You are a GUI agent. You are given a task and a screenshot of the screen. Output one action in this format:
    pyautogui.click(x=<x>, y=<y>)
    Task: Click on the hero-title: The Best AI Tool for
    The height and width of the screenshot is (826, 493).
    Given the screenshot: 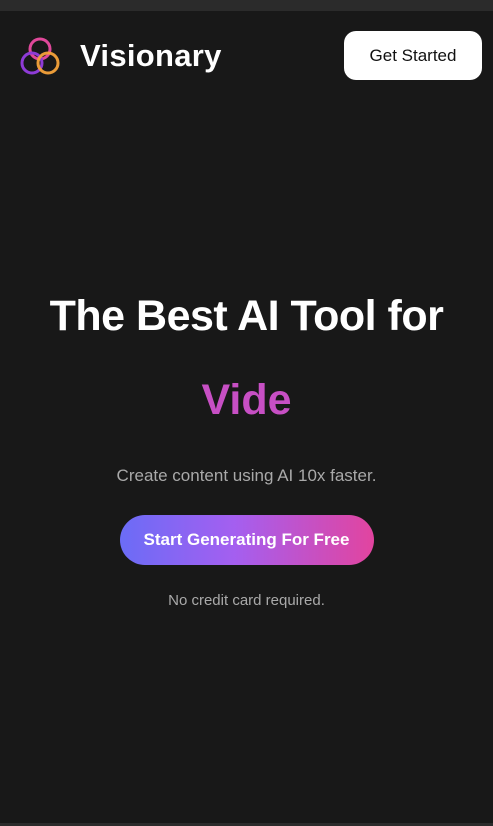 What is the action you would take?
    pyautogui.click(x=246, y=316)
    